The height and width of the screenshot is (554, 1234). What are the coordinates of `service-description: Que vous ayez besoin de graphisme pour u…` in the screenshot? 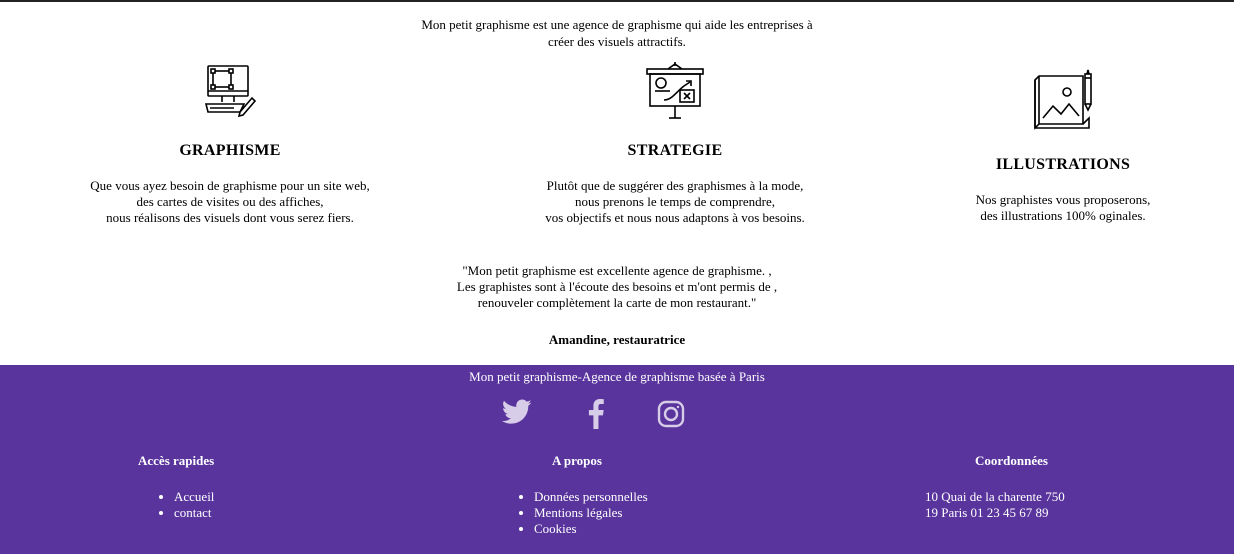 It's located at (230, 201).